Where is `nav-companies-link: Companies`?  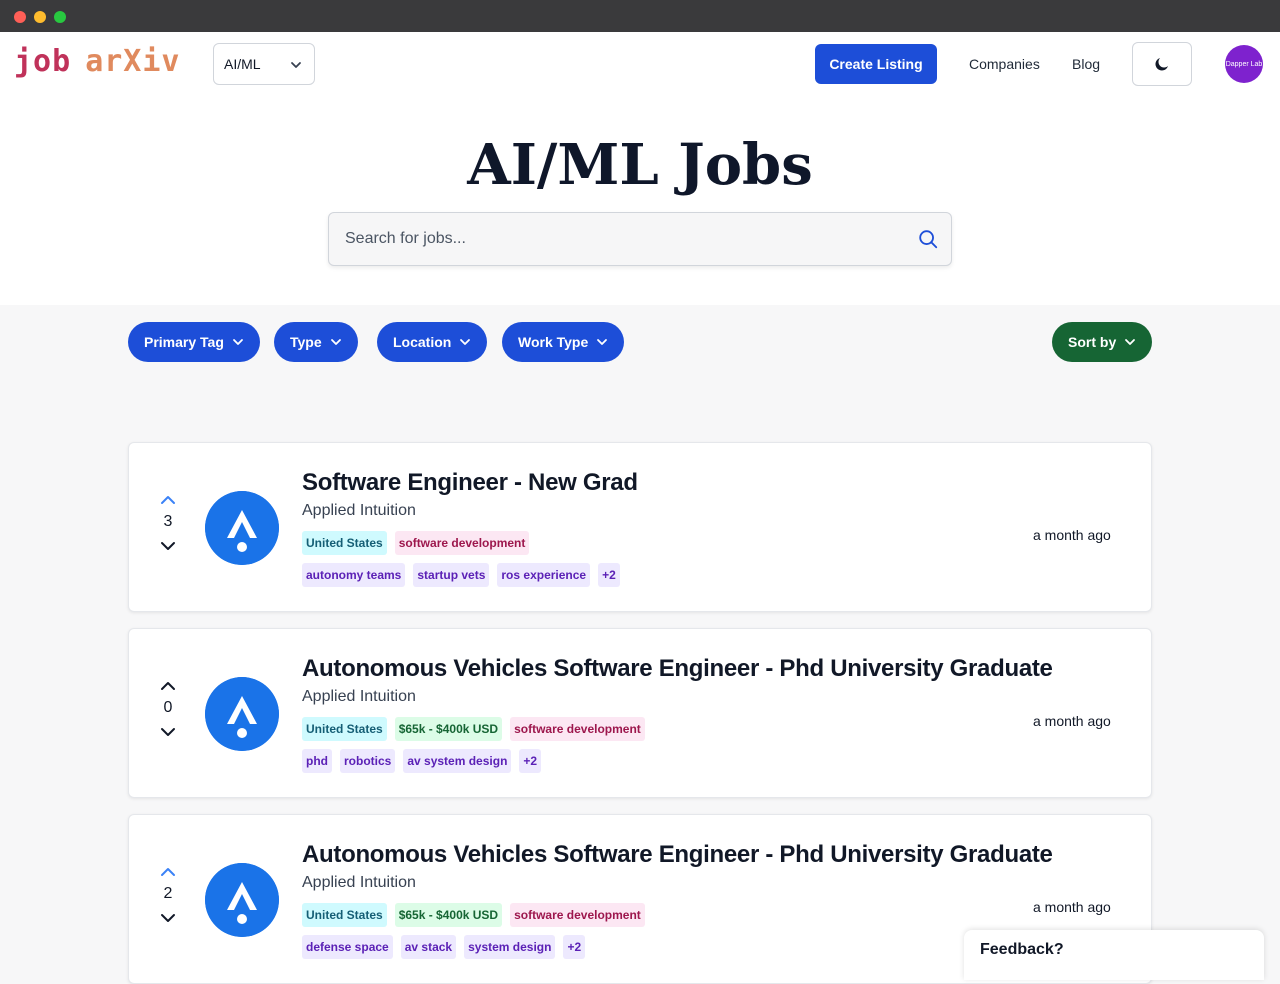
nav-companies-link: Companies is located at coordinates (1004, 64).